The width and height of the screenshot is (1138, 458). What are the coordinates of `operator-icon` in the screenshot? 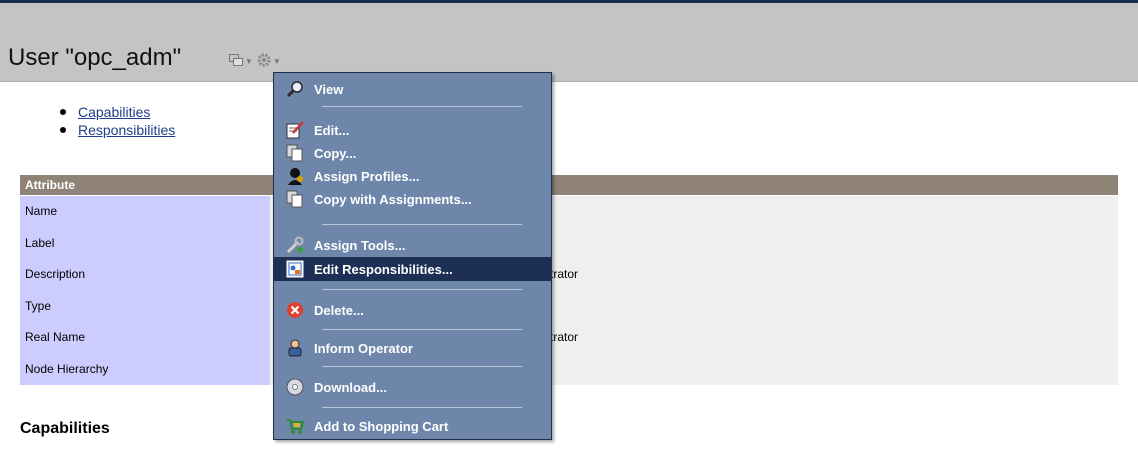 It's located at (295, 348).